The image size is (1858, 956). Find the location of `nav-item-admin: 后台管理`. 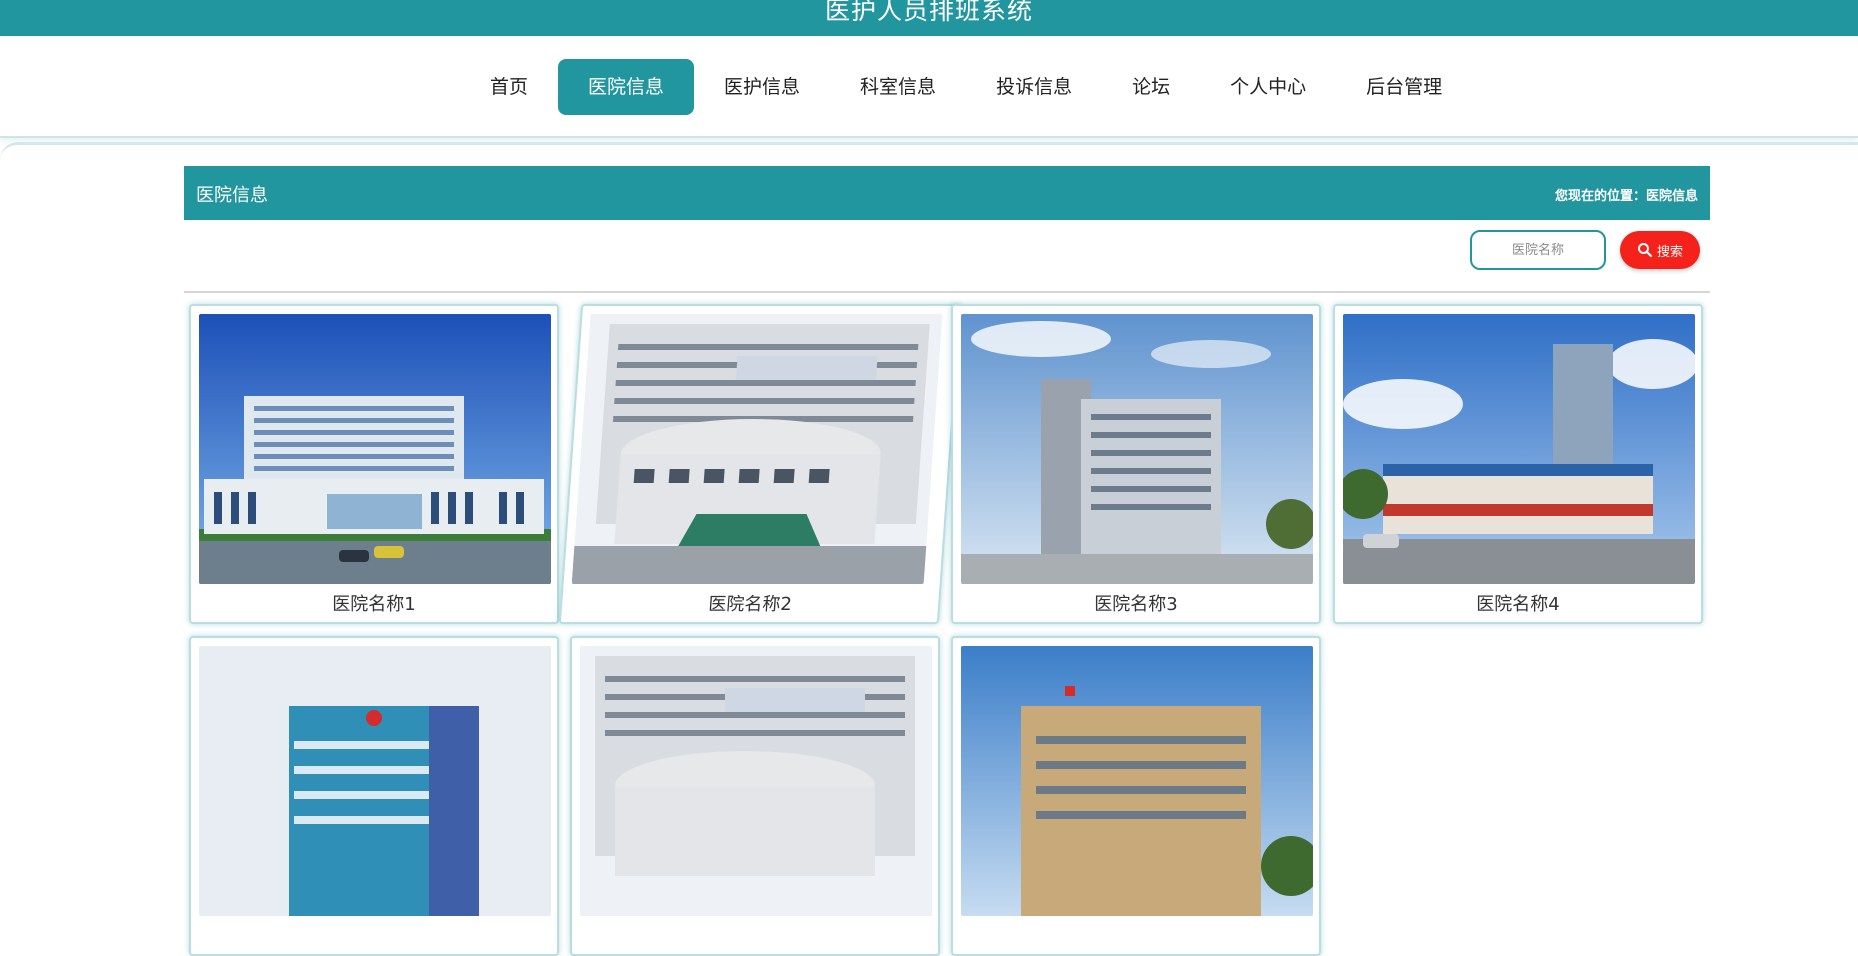

nav-item-admin: 后台管理 is located at coordinates (1404, 87).